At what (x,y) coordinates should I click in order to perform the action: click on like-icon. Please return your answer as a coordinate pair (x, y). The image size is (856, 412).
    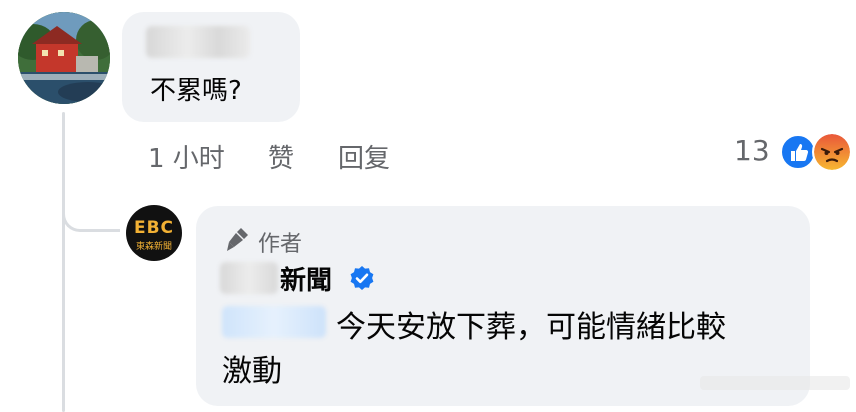
    Looking at the image, I should click on (798, 152).